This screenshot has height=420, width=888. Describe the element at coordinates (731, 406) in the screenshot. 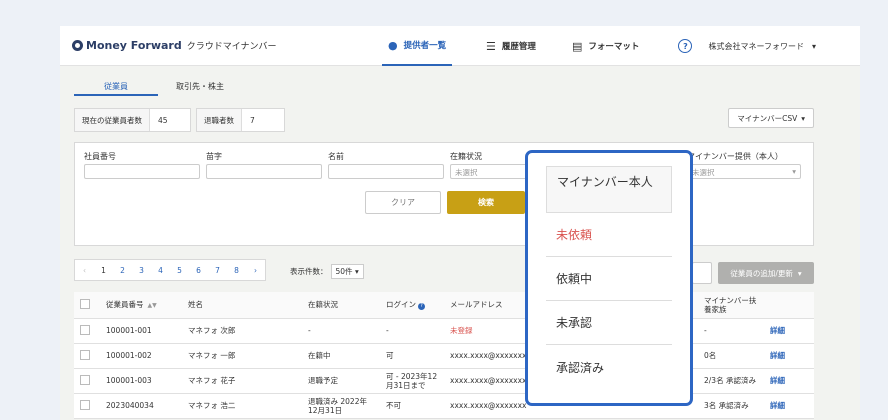

I see `family: 3名 承認済み` at that location.